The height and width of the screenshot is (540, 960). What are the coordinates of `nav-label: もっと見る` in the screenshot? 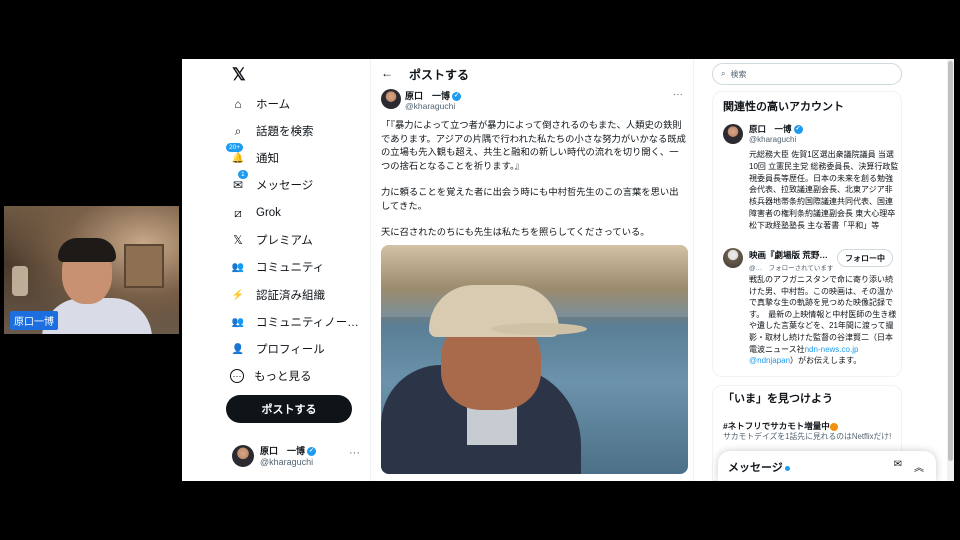 It's located at (283, 377).